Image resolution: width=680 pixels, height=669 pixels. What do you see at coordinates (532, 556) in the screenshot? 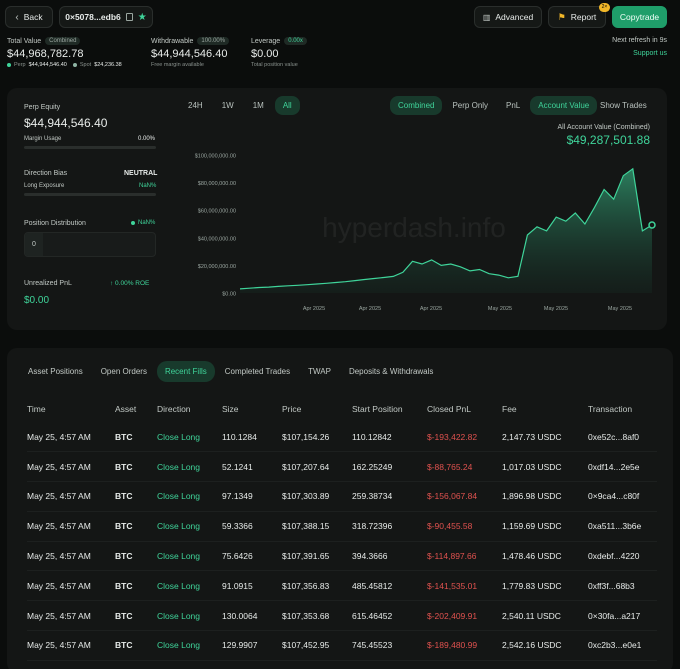
I see `cell-fee: 1,478.46 USDC` at bounding box center [532, 556].